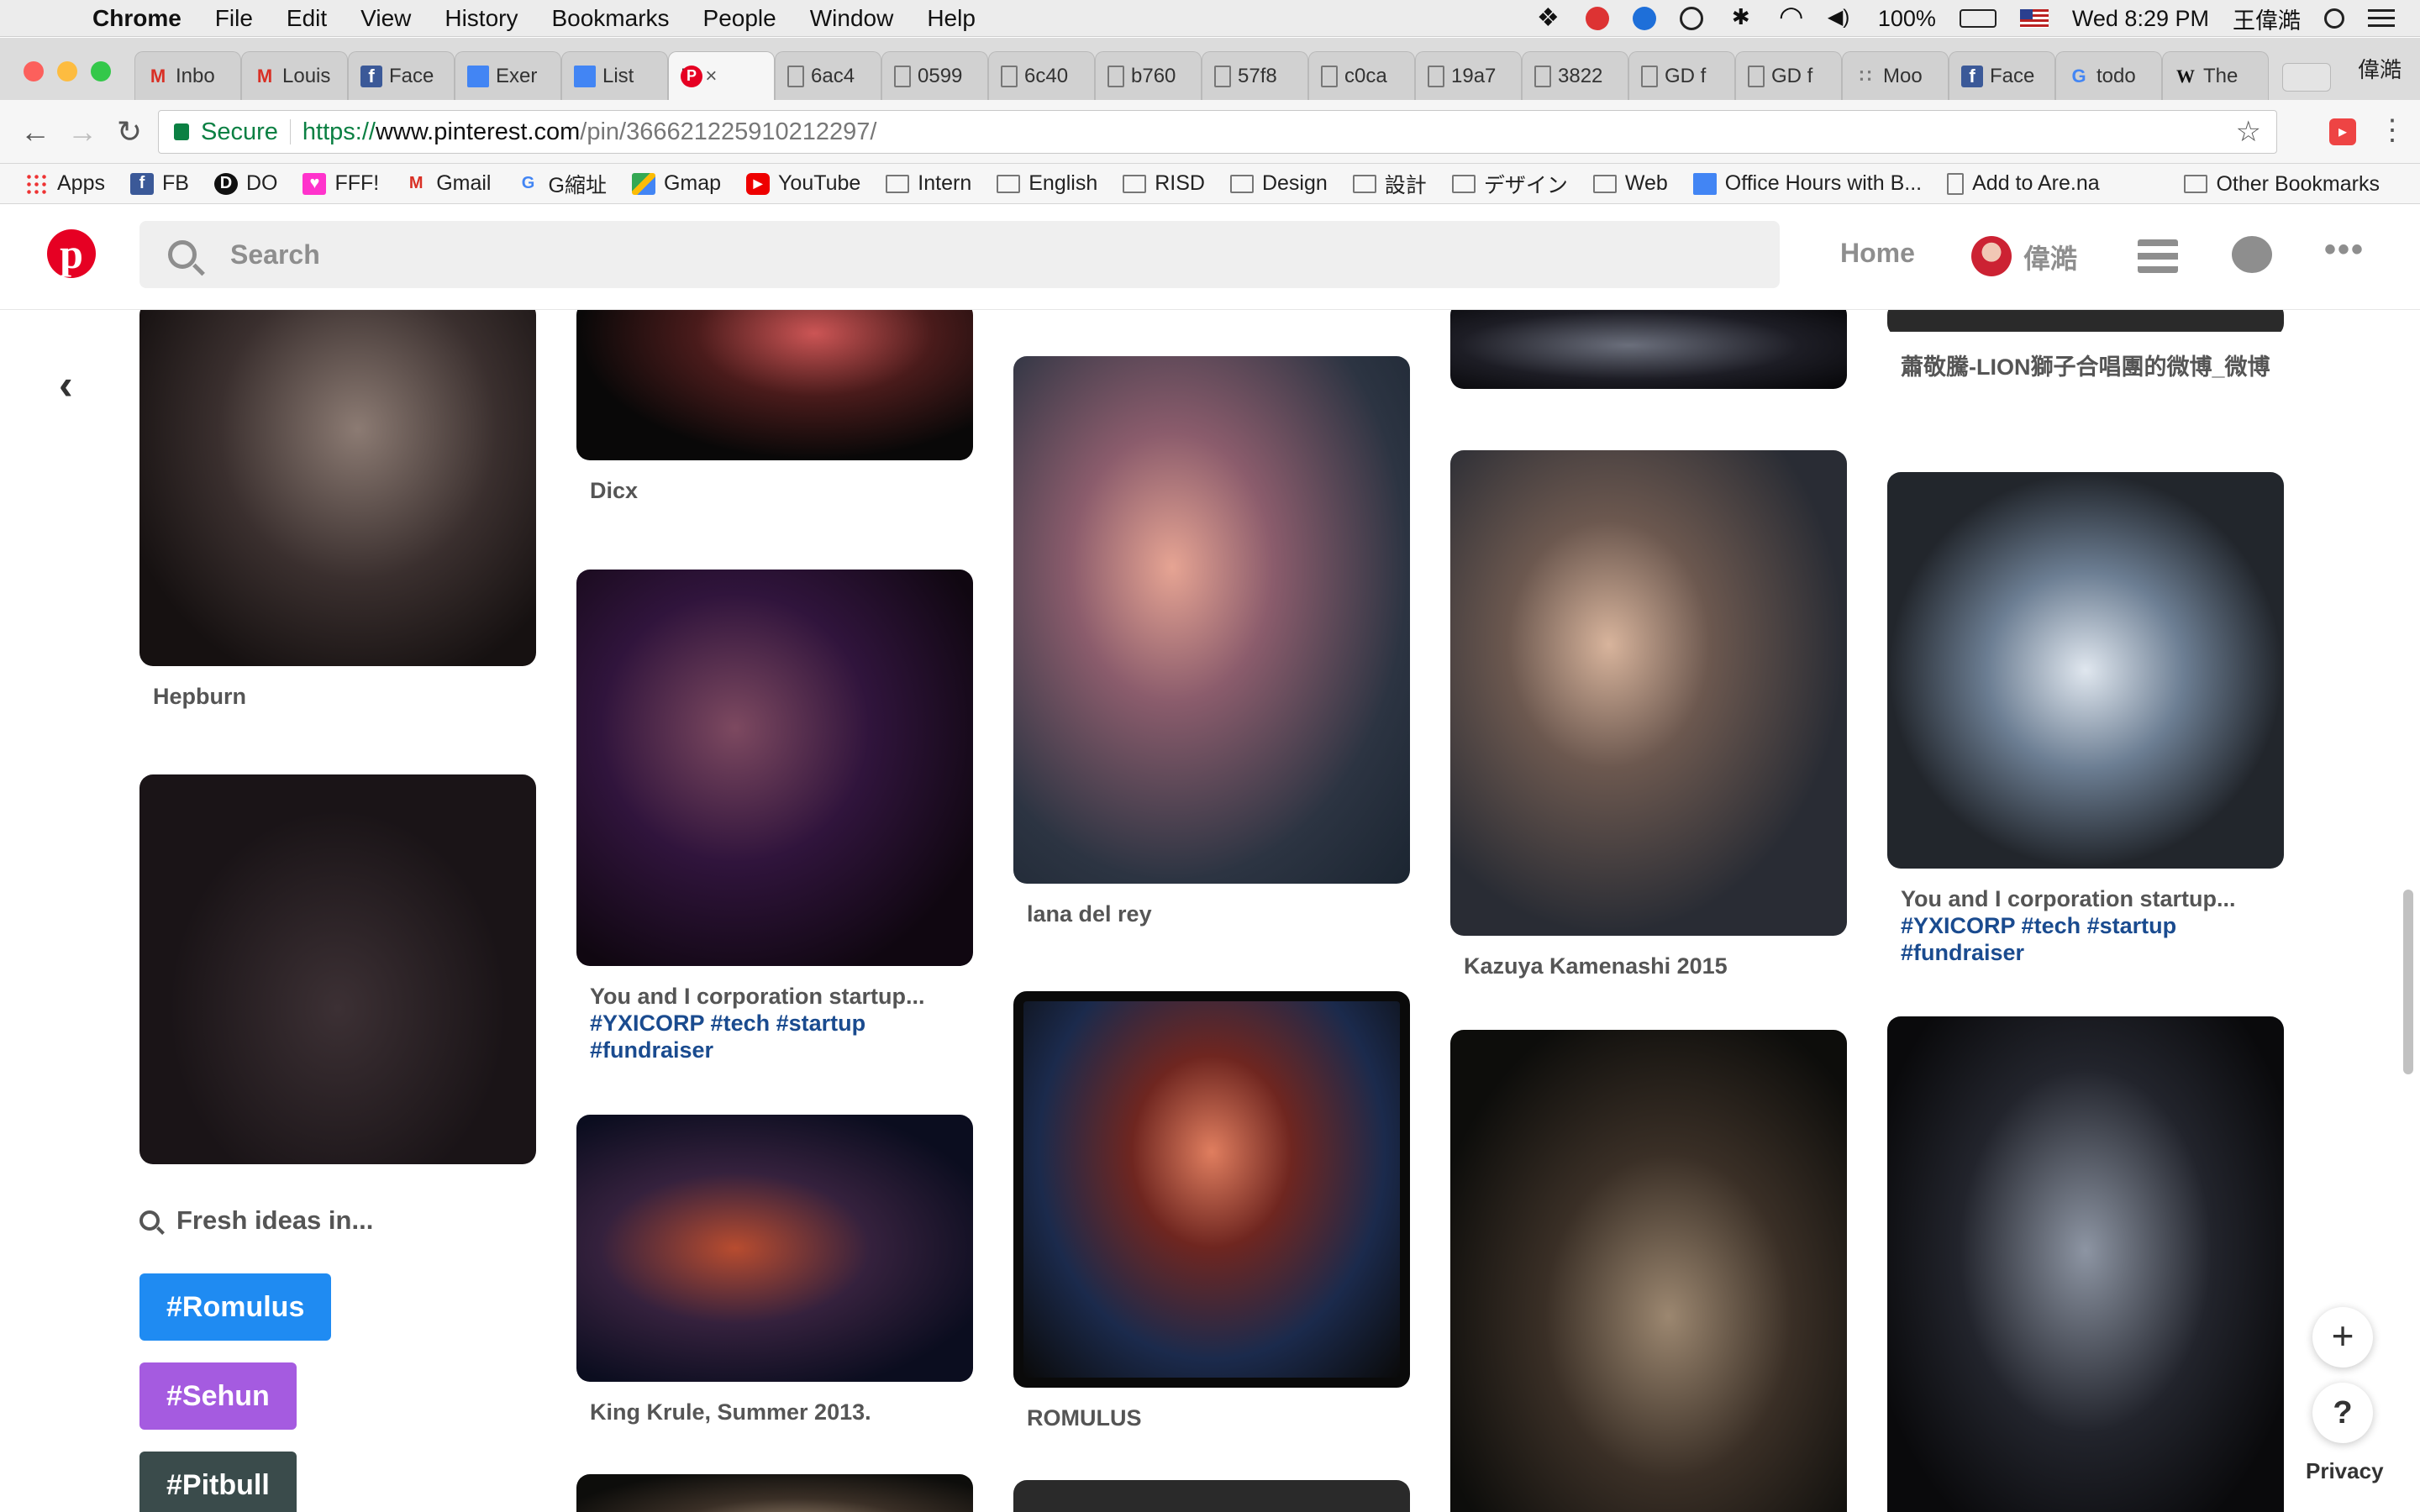  I want to click on pin-card: Kazuya Kamenashi 2015, so click(1649, 714).